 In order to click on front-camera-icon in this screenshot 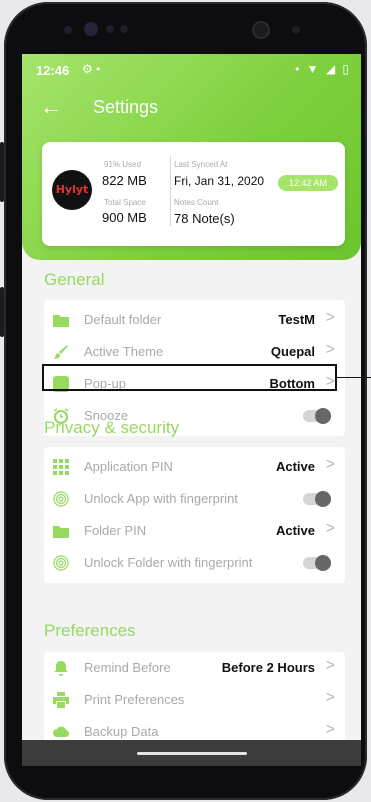, I will do `click(91, 29)`.